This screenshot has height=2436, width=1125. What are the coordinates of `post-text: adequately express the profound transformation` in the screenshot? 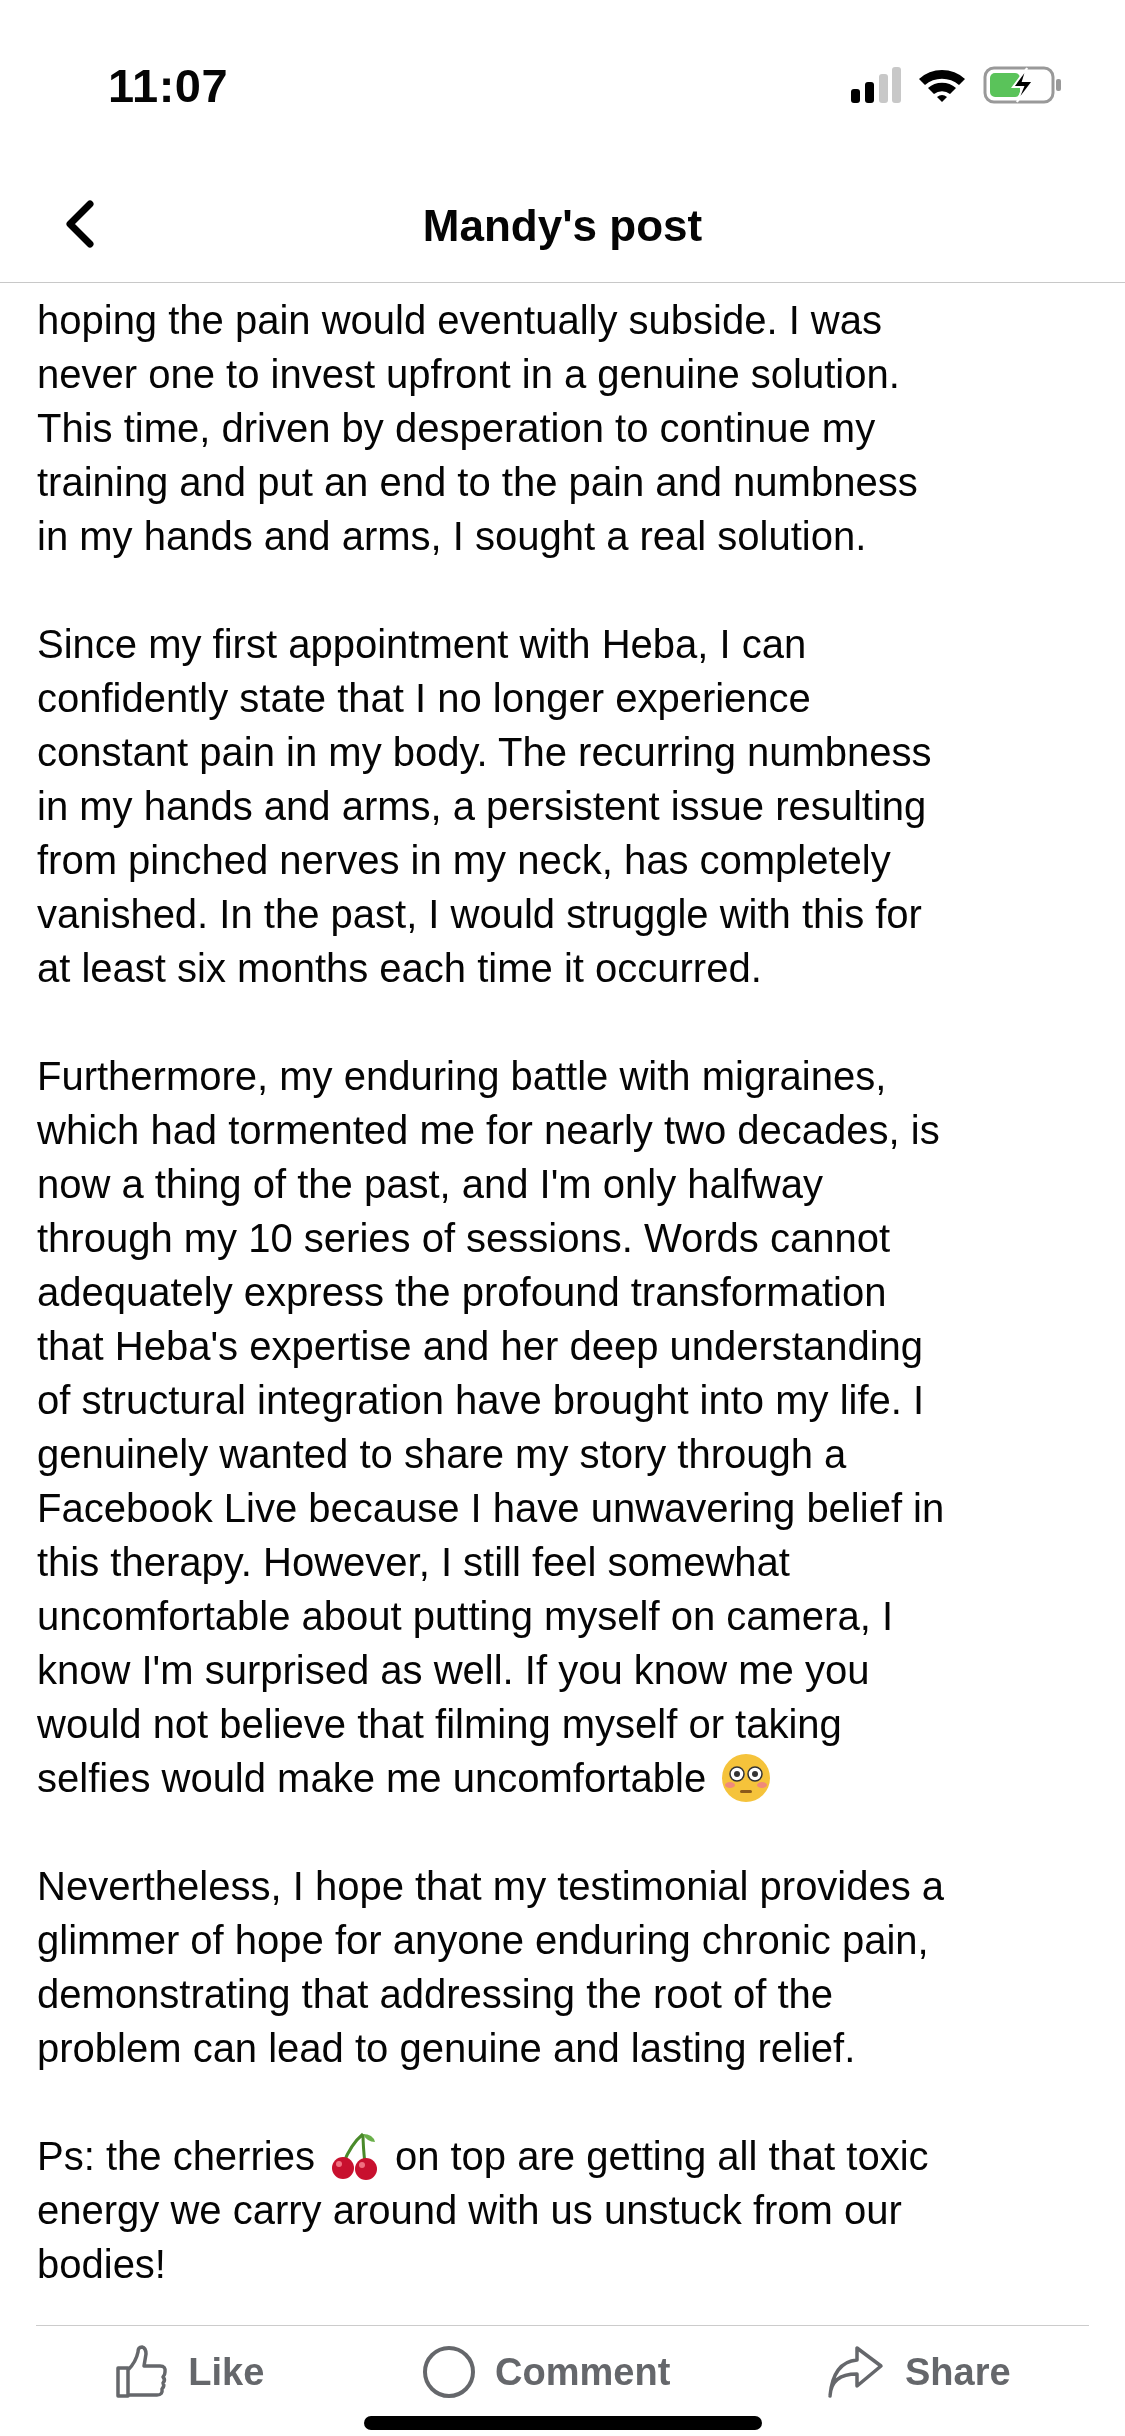 It's located at (462, 1292).